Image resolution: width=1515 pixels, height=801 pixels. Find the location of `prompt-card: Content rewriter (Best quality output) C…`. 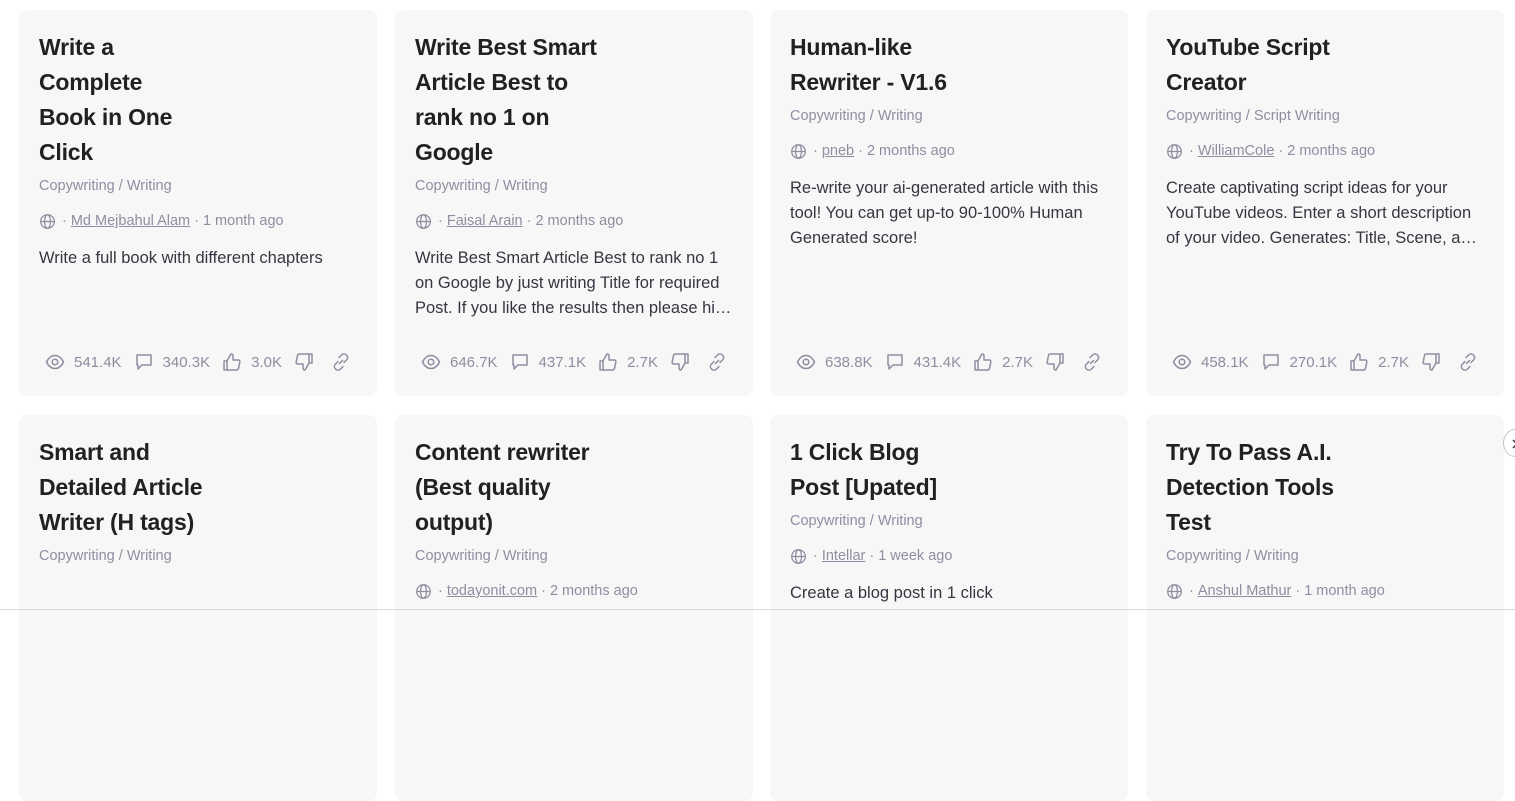

prompt-card: Content rewriter (Best quality output) C… is located at coordinates (574, 608).